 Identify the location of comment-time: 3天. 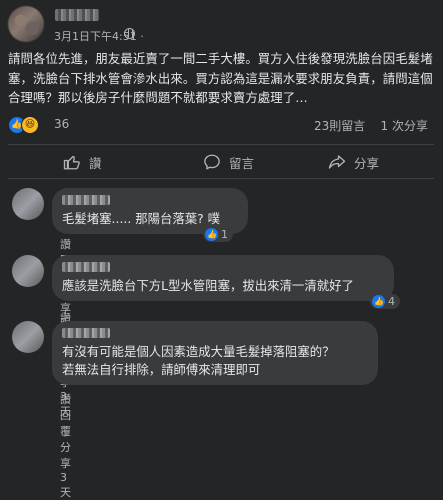
(65, 485).